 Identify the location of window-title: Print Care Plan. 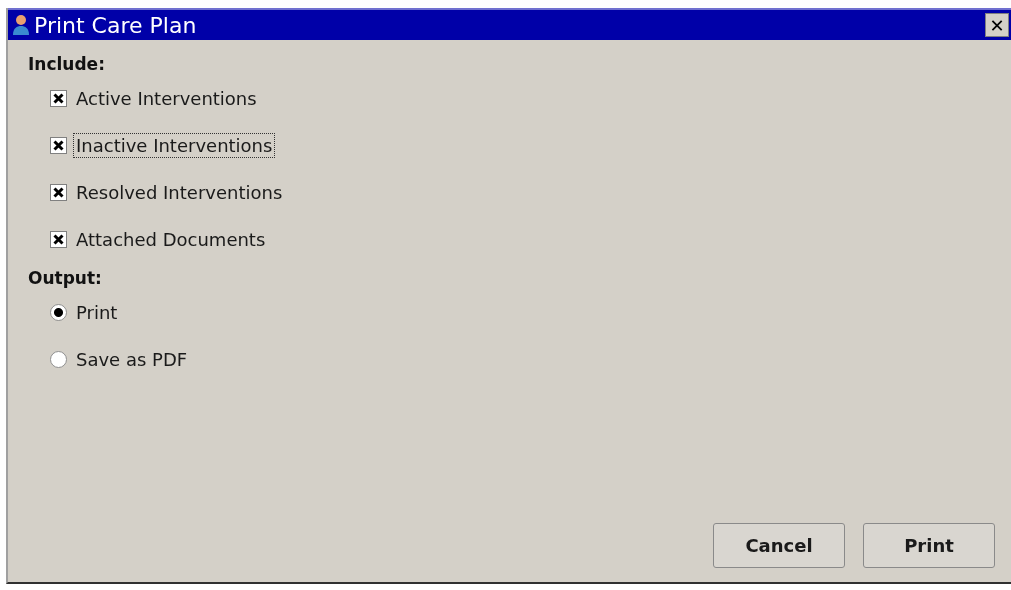
(116, 25).